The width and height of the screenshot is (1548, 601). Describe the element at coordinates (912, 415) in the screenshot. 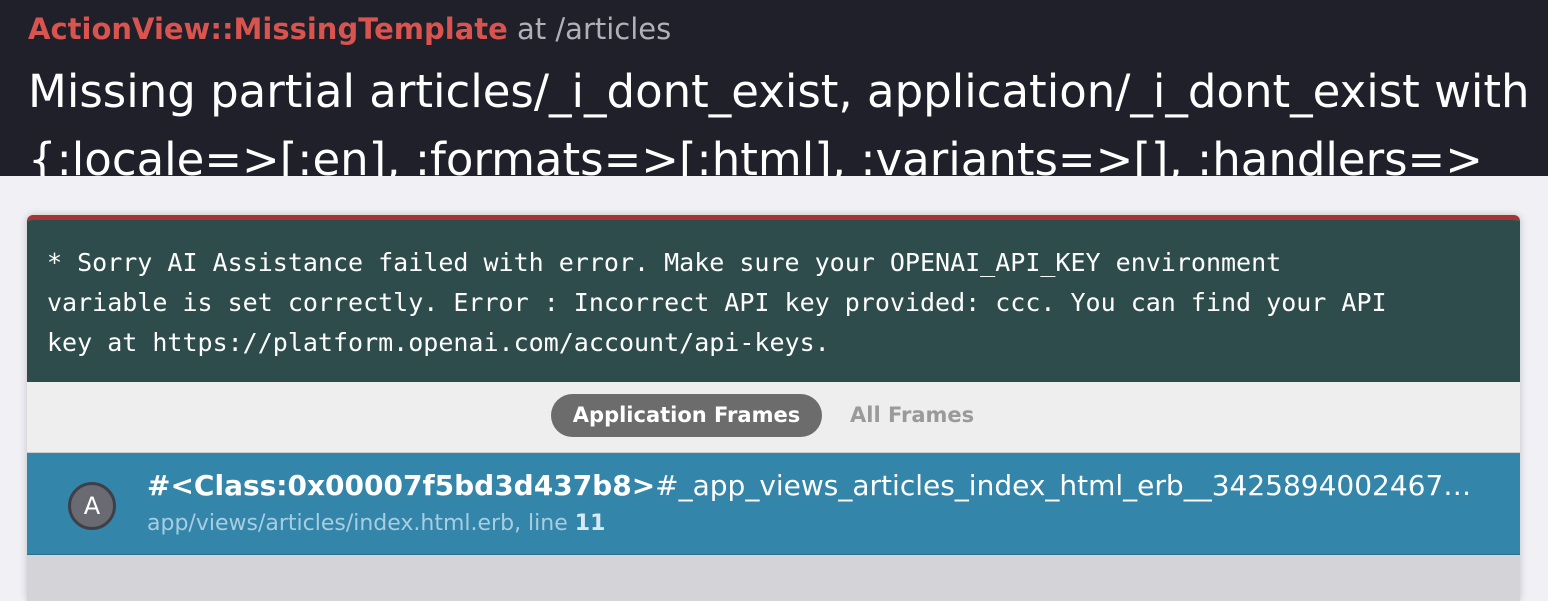

I see `tab-all-frames: All Frames` at that location.